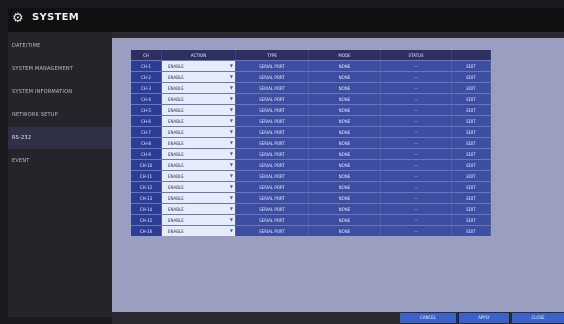  Describe the element at coordinates (338, 35) in the screenshot. I see `panel-header-strip` at that location.